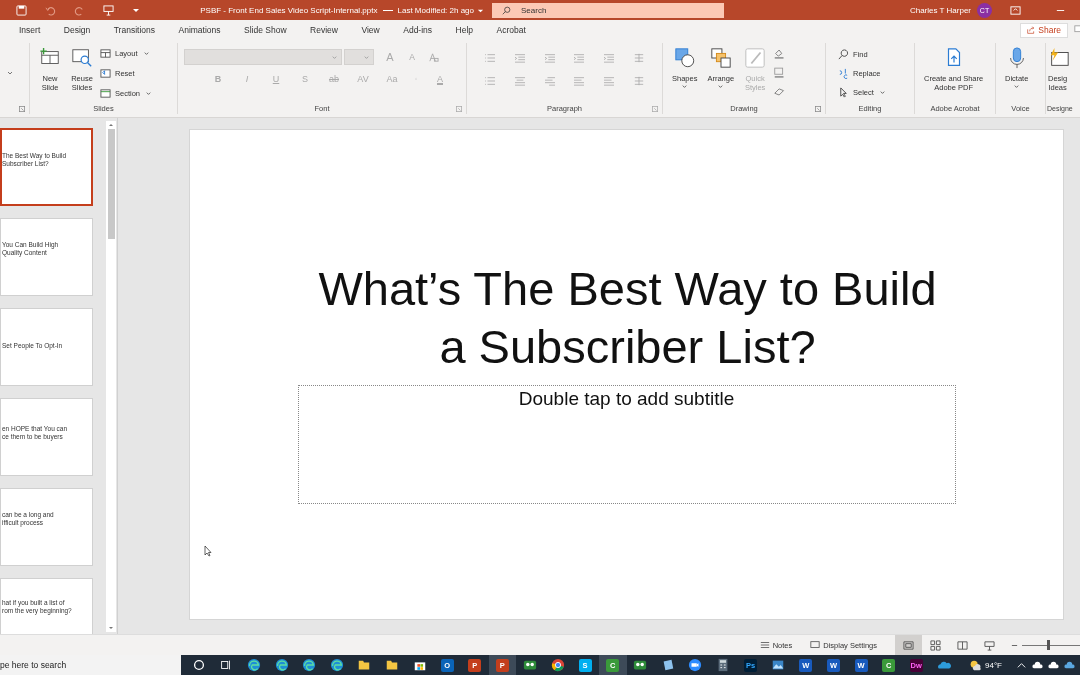 The image size is (1080, 675). Describe the element at coordinates (370, 30) in the screenshot. I see `ribbon-tab: View` at that location.